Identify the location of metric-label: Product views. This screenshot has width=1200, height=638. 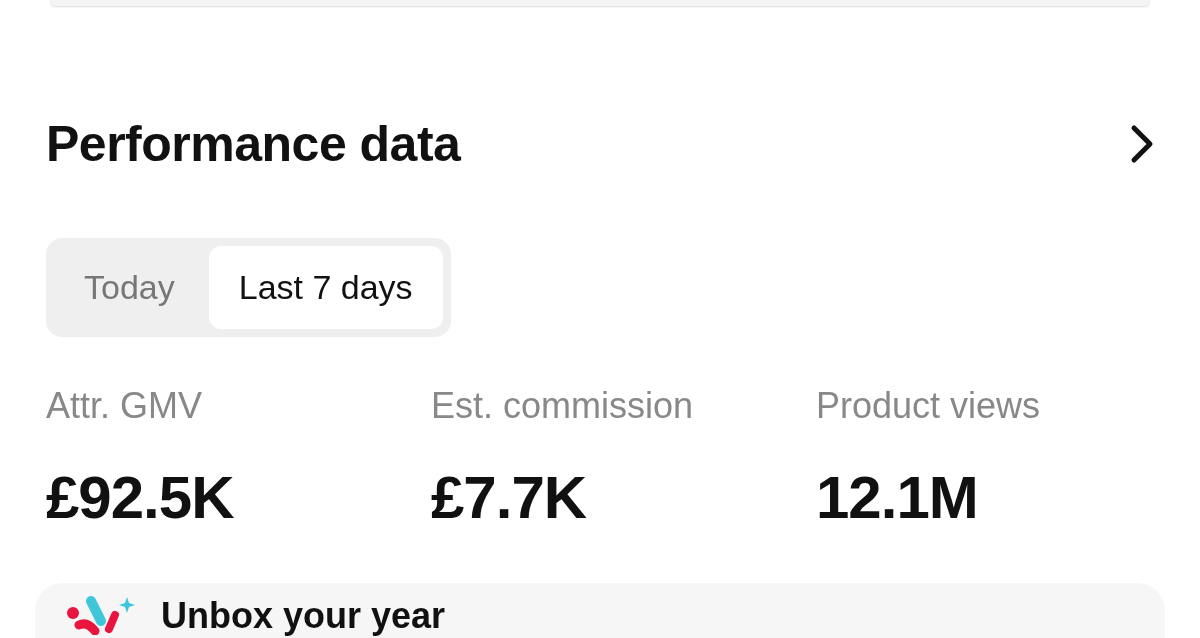
(929, 406).